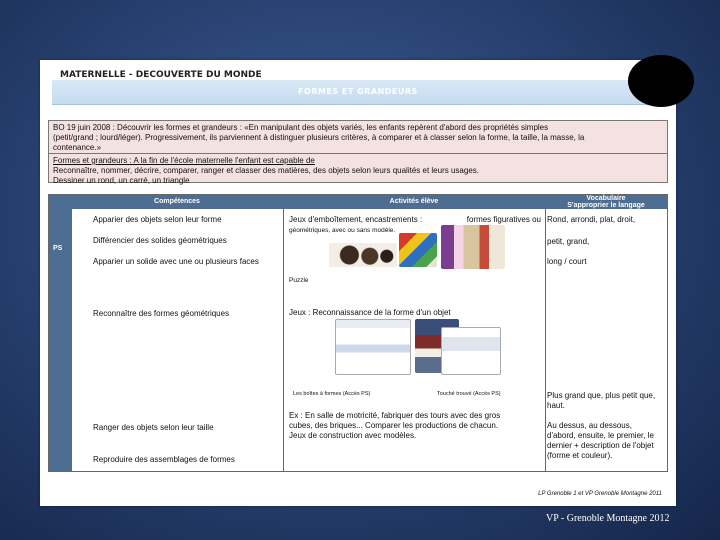 The width and height of the screenshot is (720, 540). Describe the element at coordinates (591, 219) in the screenshot. I see `vocabulary-item: Rond, arrondi, plat, droit,` at that location.